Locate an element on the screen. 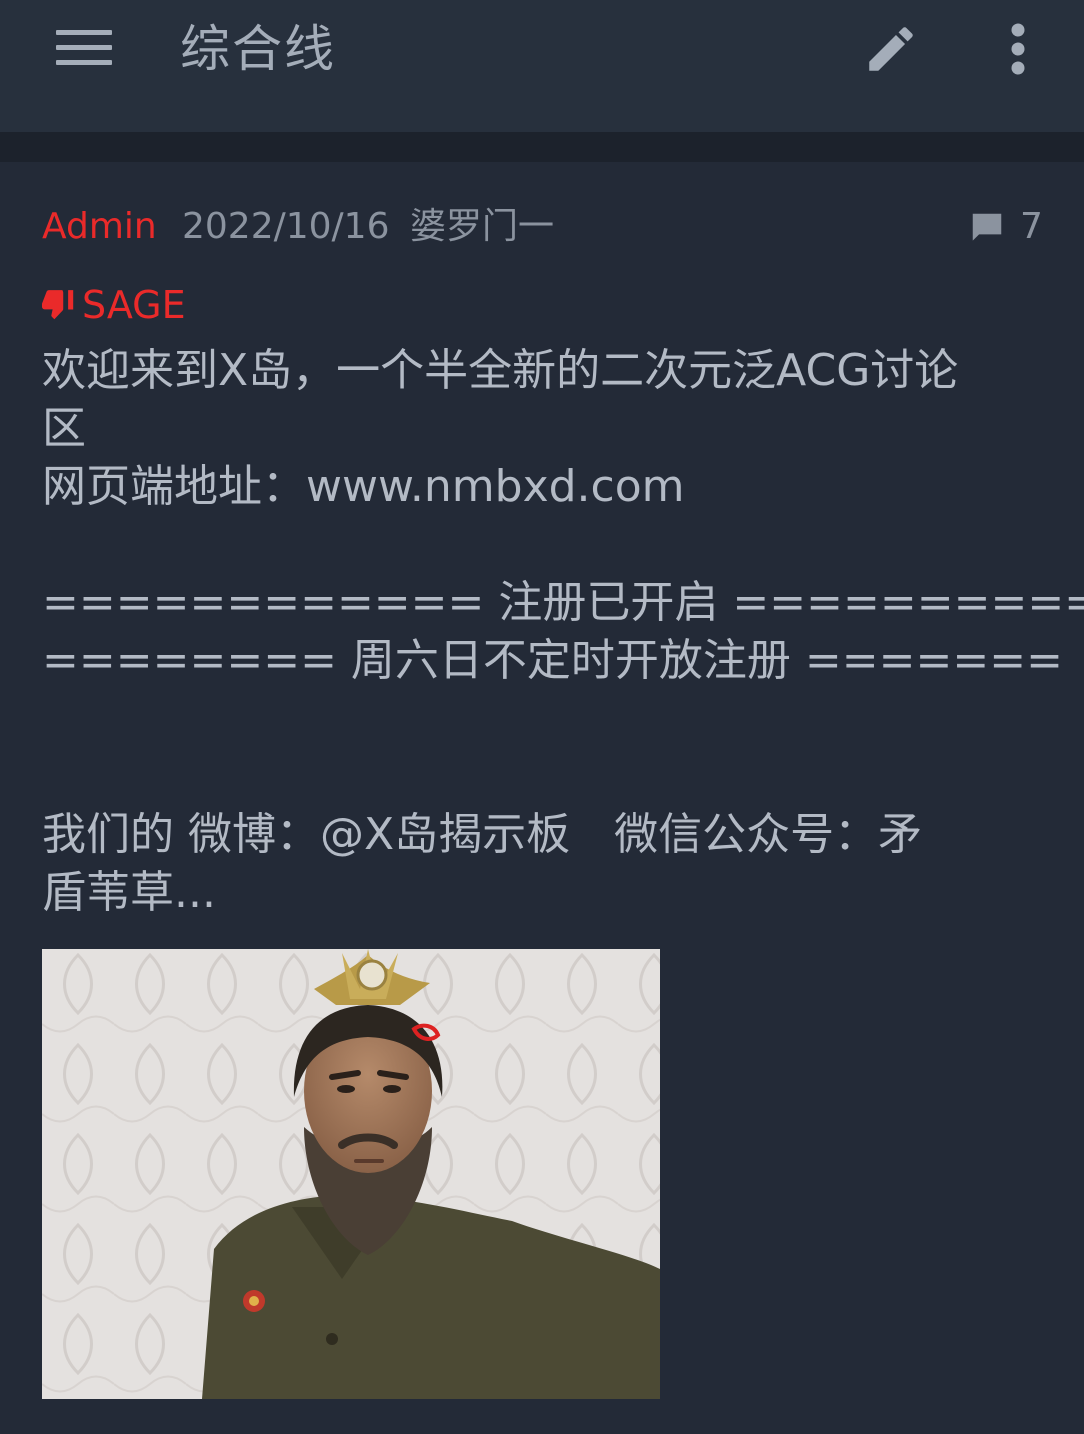  reply-count: 7 is located at coordinates (1031, 226).